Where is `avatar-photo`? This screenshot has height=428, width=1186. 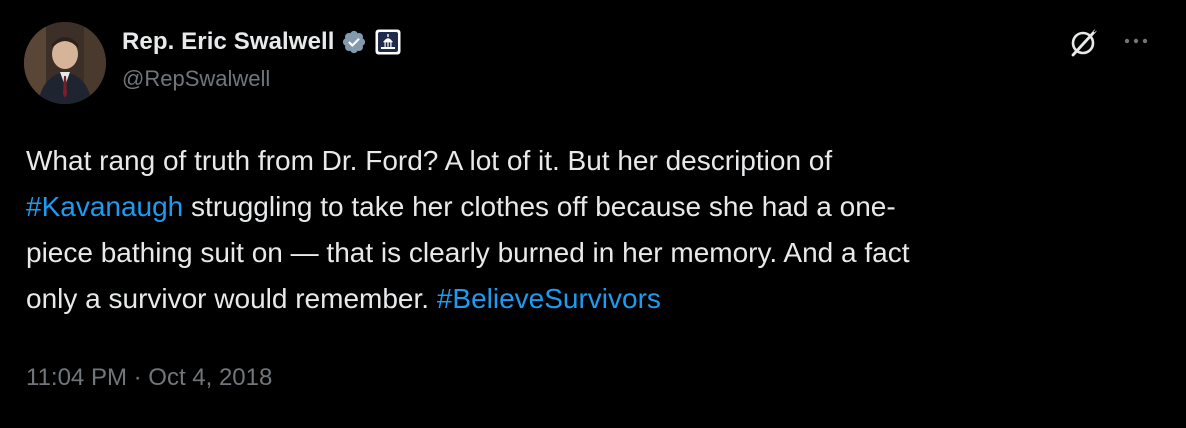
avatar-photo is located at coordinates (65, 63).